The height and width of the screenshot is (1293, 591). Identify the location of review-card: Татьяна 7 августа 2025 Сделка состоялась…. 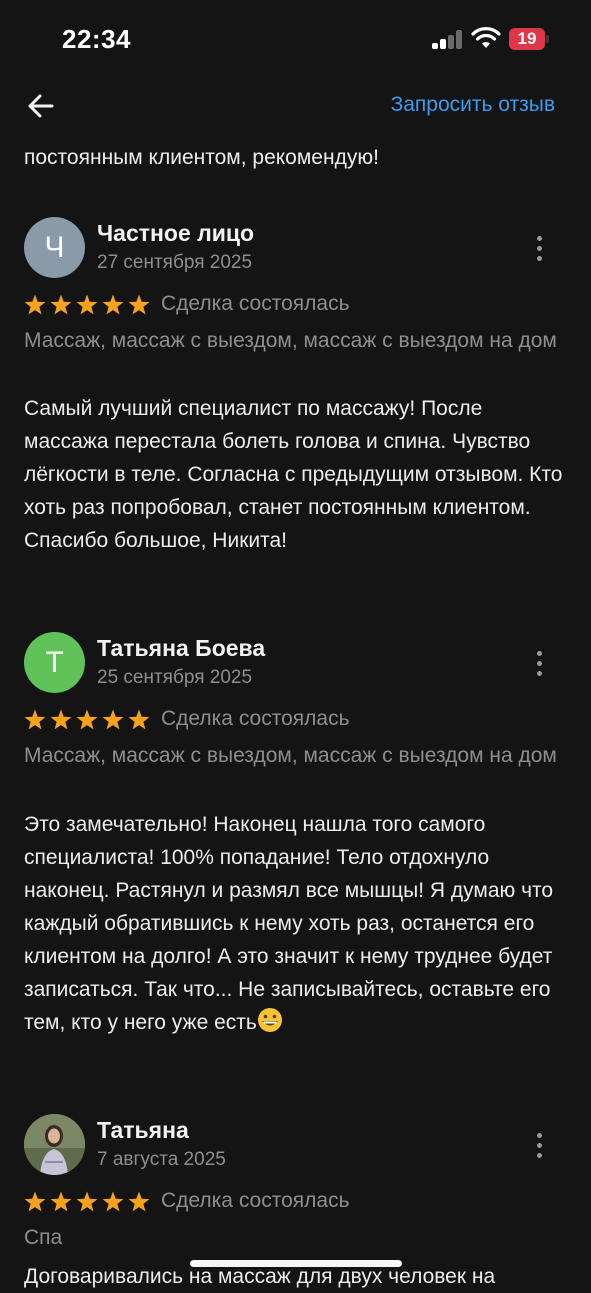
(298, 1201).